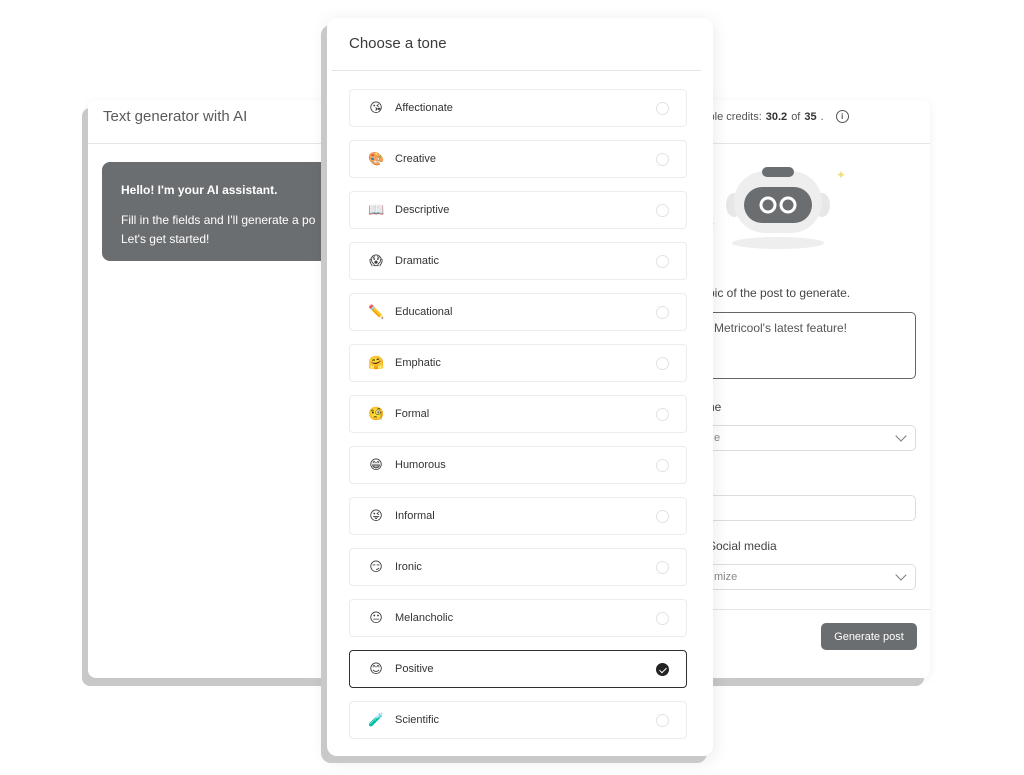 The height and width of the screenshot is (775, 1024). What do you see at coordinates (518, 414) in the screenshot?
I see `tone-option-formal: 🧐 Formal` at bounding box center [518, 414].